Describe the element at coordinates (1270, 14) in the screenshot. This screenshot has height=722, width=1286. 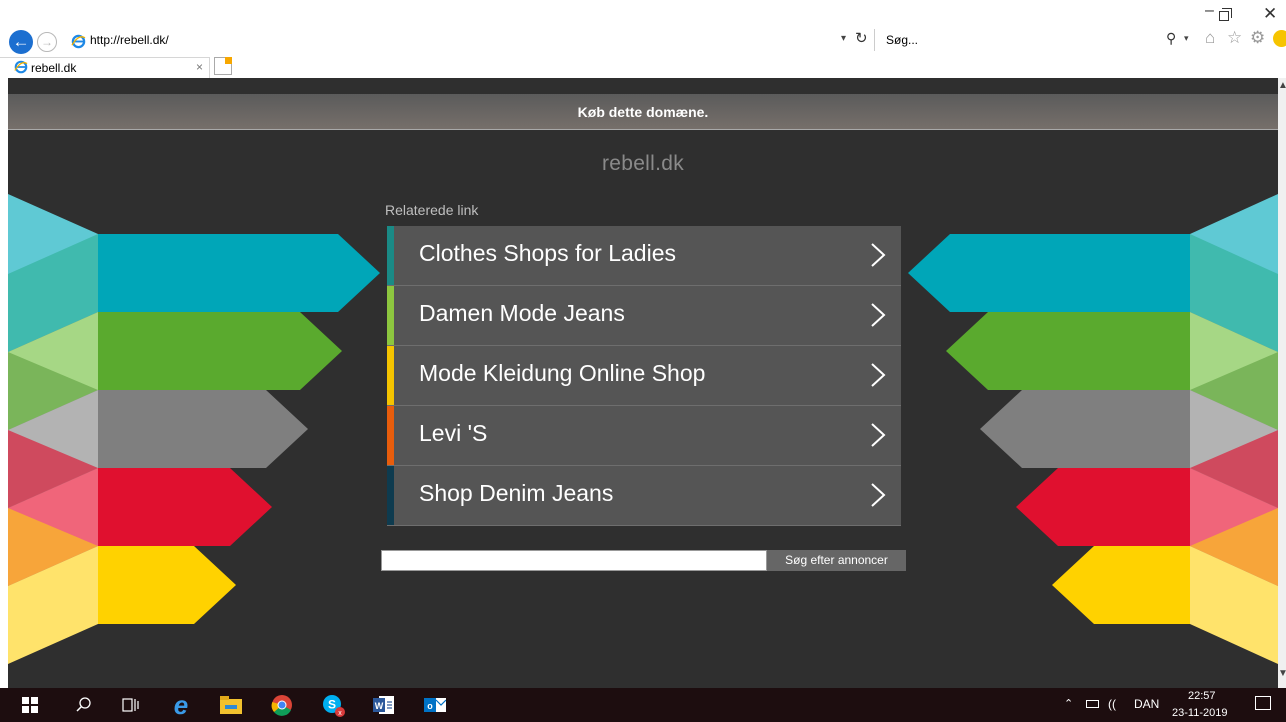
I see `close-icon: ✕` at that location.